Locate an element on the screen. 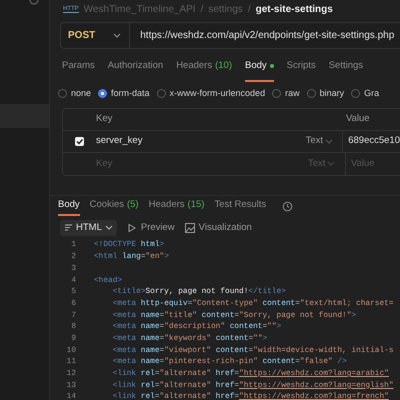 Image resolution: width=400 pixels, height=400 pixels. format-dropdown: HTML is located at coordinates (88, 228).